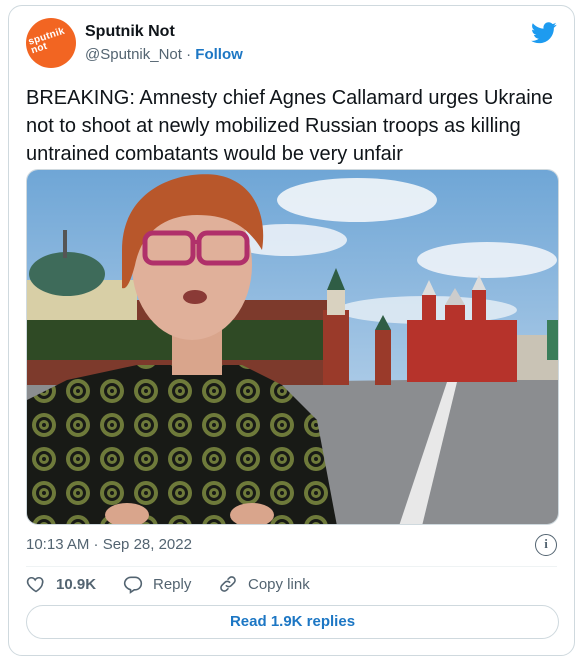 Image resolution: width=582 pixels, height=663 pixels. I want to click on like-count: 10.9K, so click(76, 584).